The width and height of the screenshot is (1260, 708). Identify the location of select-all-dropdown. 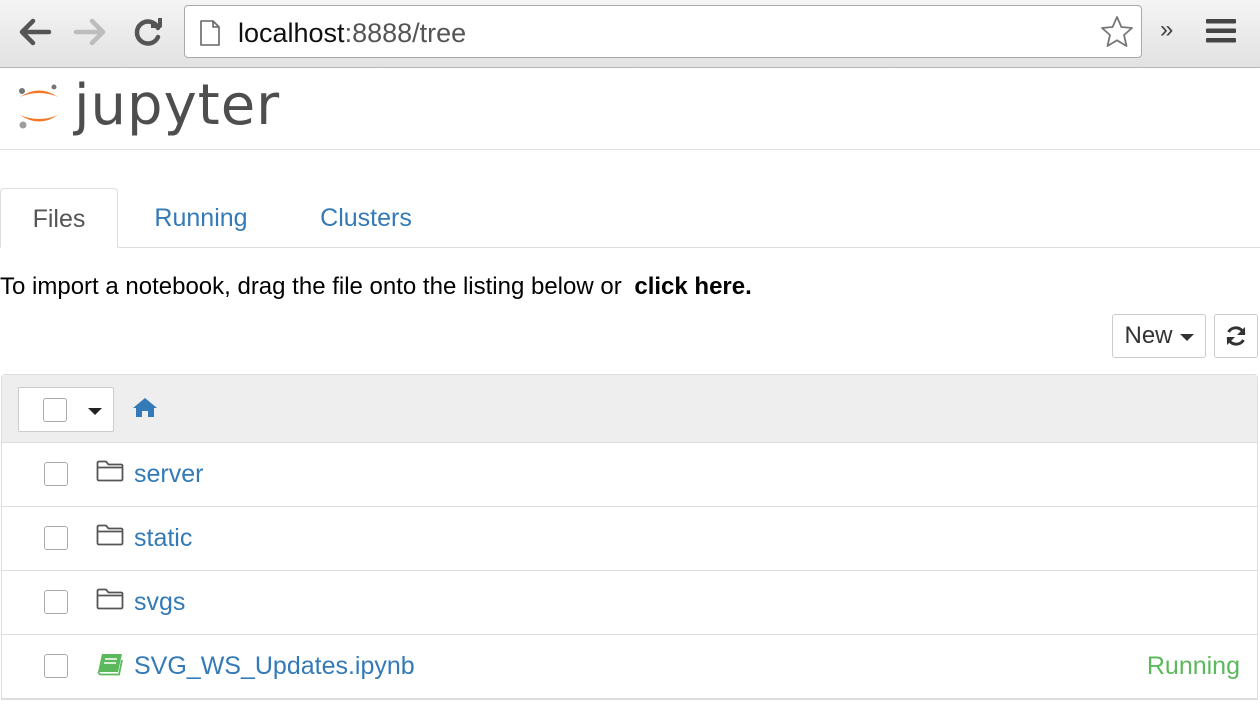
(66, 409).